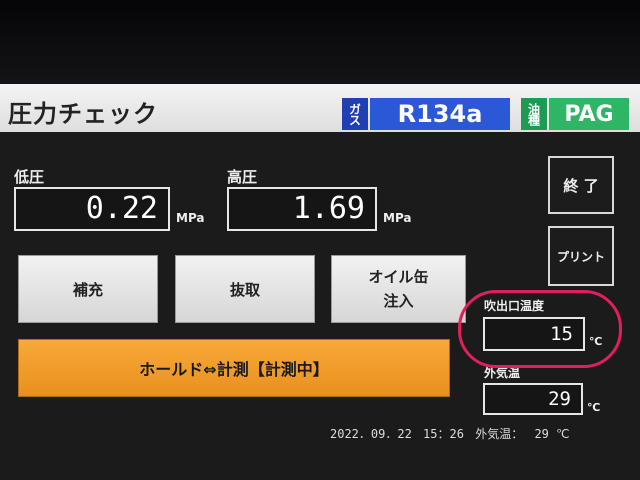 The height and width of the screenshot is (480, 640). Describe the element at coordinates (190, 218) in the screenshot. I see `low-pressure-unit: MPa` at that location.